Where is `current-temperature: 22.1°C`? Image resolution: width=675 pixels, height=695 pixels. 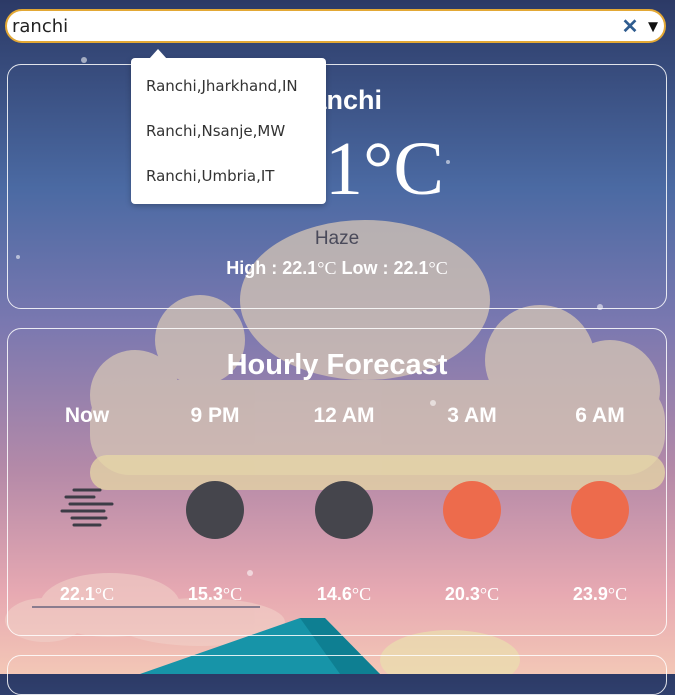 current-temperature: 22.1°C is located at coordinates (337, 169).